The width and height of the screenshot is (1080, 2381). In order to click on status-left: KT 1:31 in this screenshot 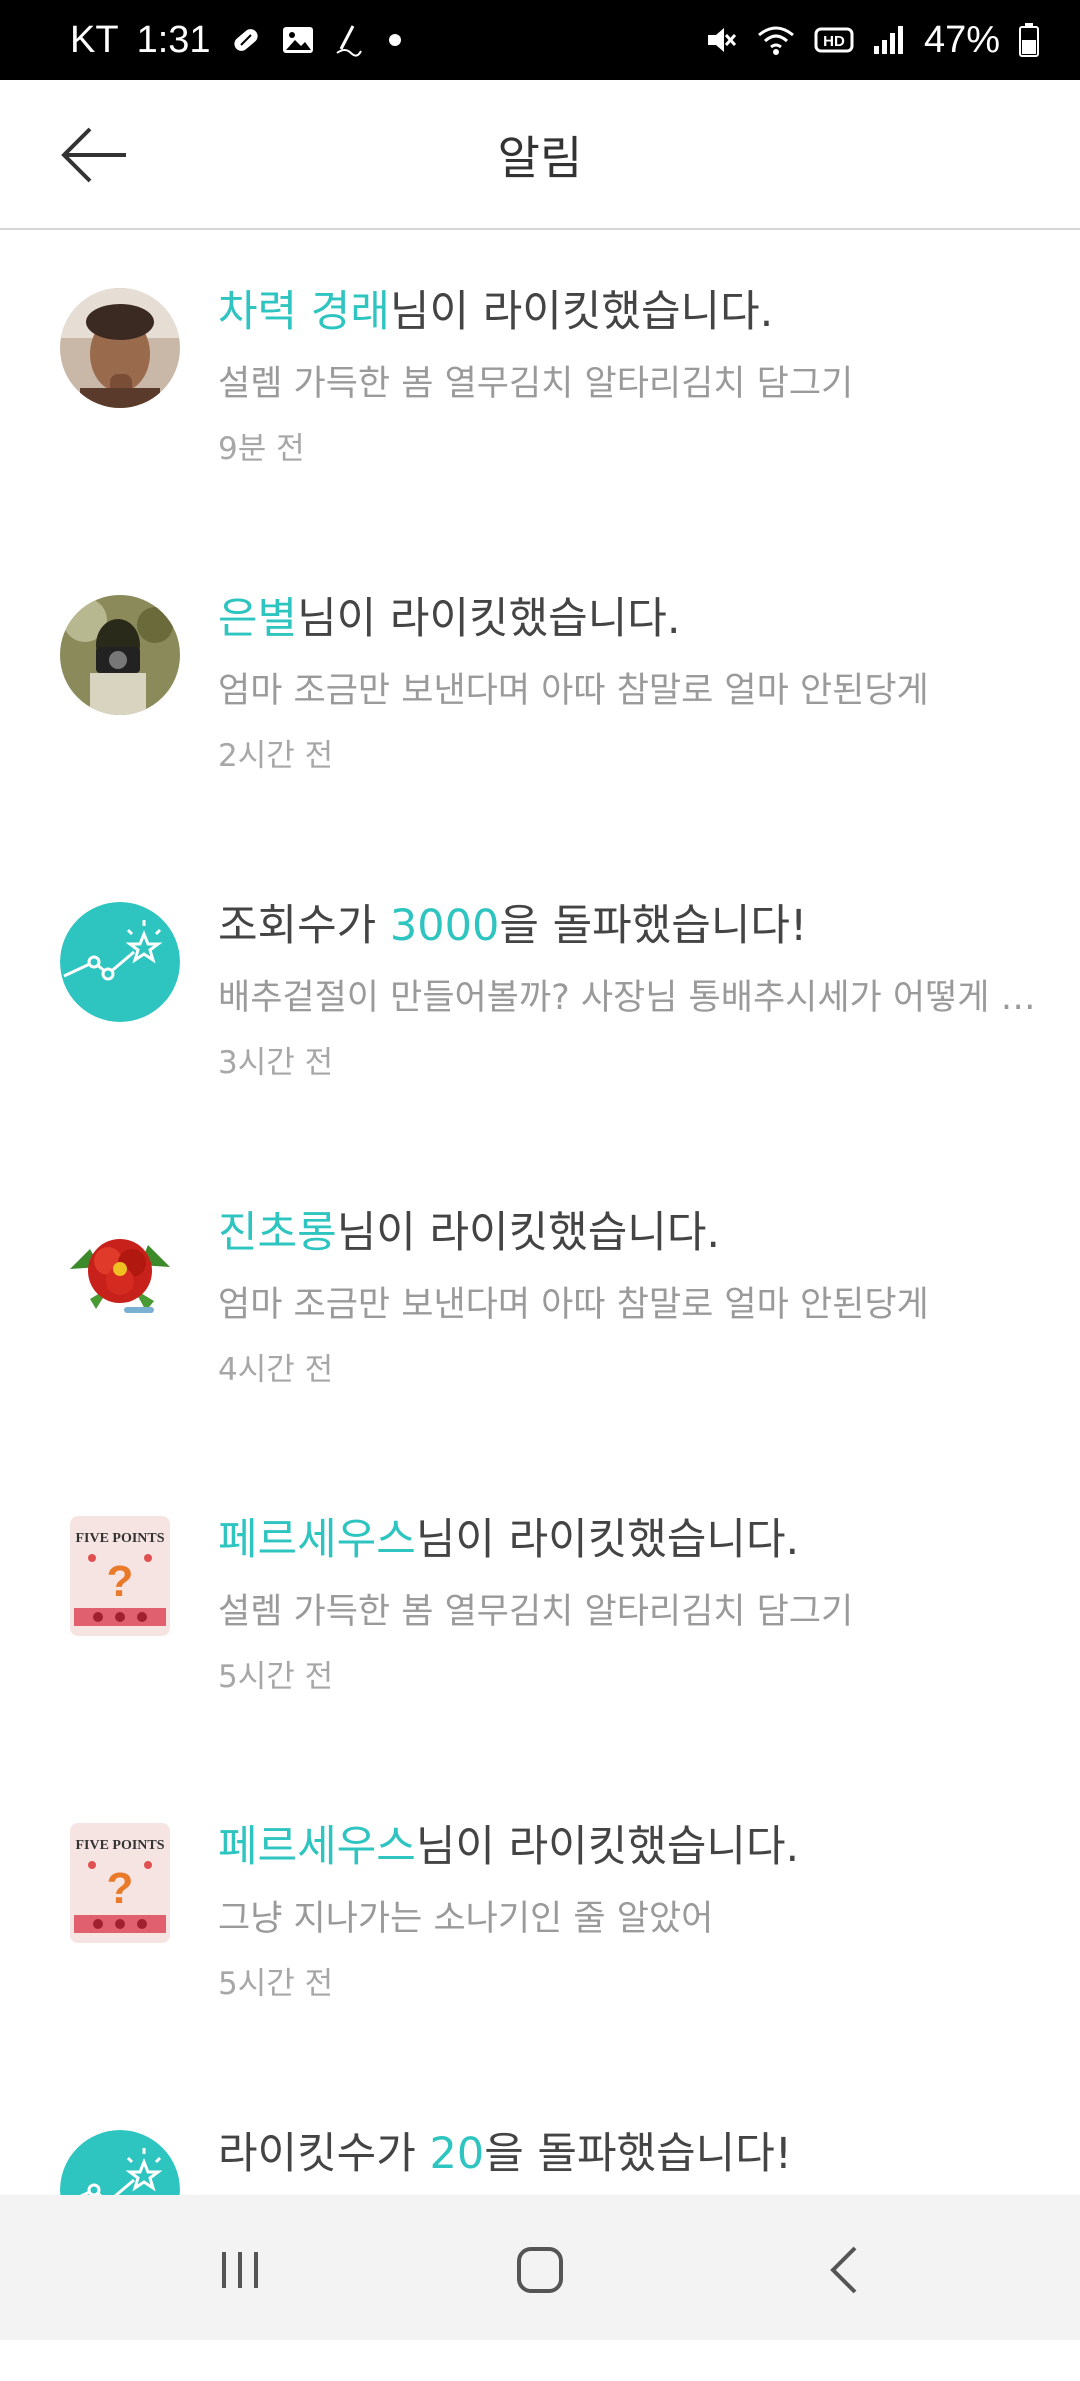, I will do `click(235, 40)`.